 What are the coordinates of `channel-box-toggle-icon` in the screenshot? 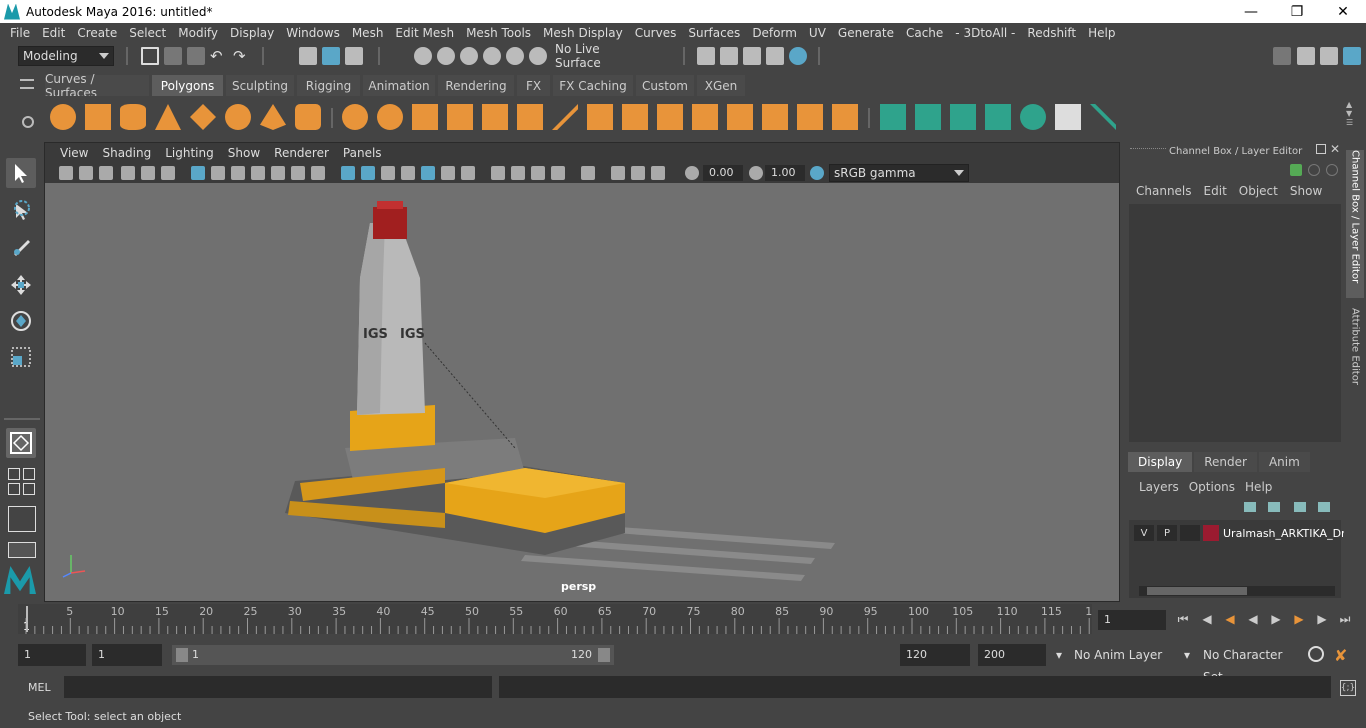 It's located at (1352, 56).